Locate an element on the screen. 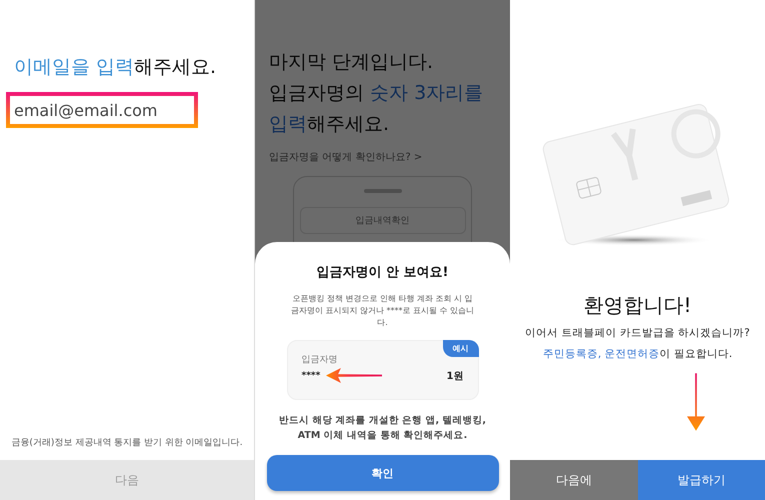 The width and height of the screenshot is (765, 500). masked-name: **** is located at coordinates (311, 375).